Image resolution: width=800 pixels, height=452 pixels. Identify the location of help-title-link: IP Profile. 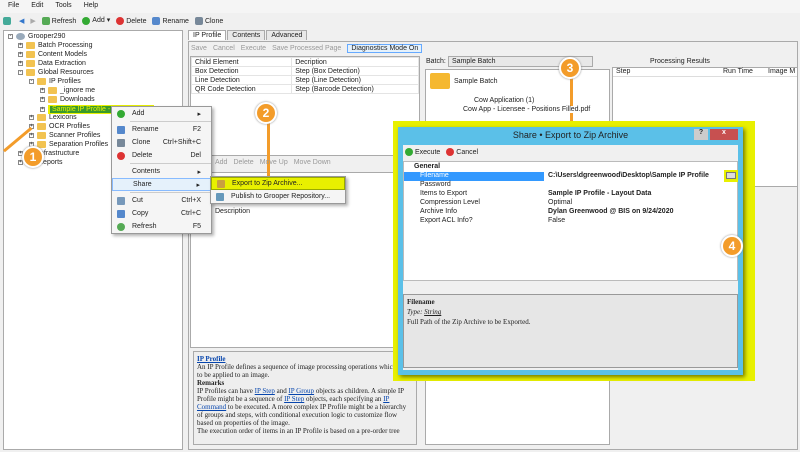
(211, 359).